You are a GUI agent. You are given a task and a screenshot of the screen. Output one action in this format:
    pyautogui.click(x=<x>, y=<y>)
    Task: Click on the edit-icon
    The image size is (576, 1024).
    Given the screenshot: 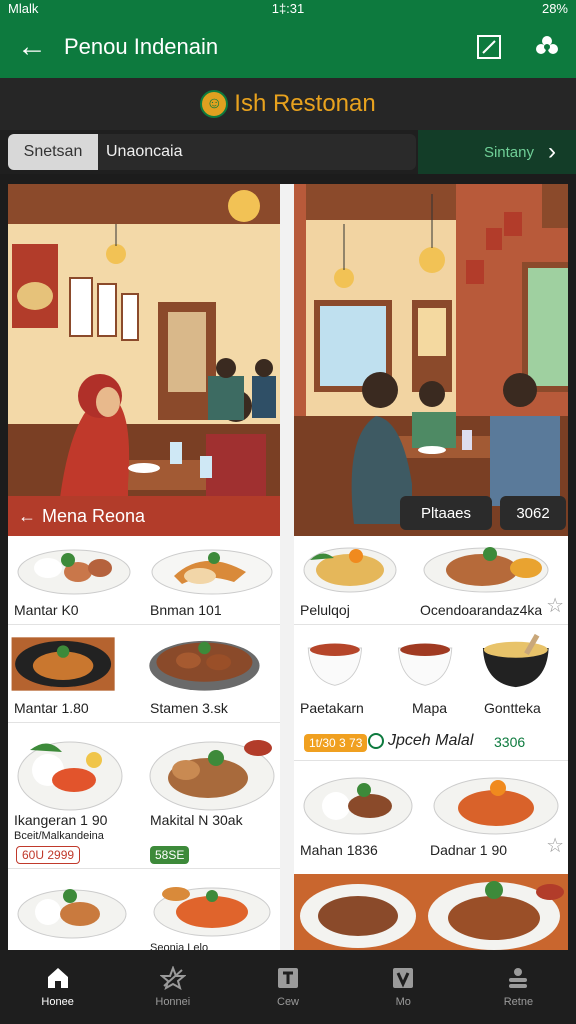 What is the action you would take?
    pyautogui.click(x=489, y=47)
    